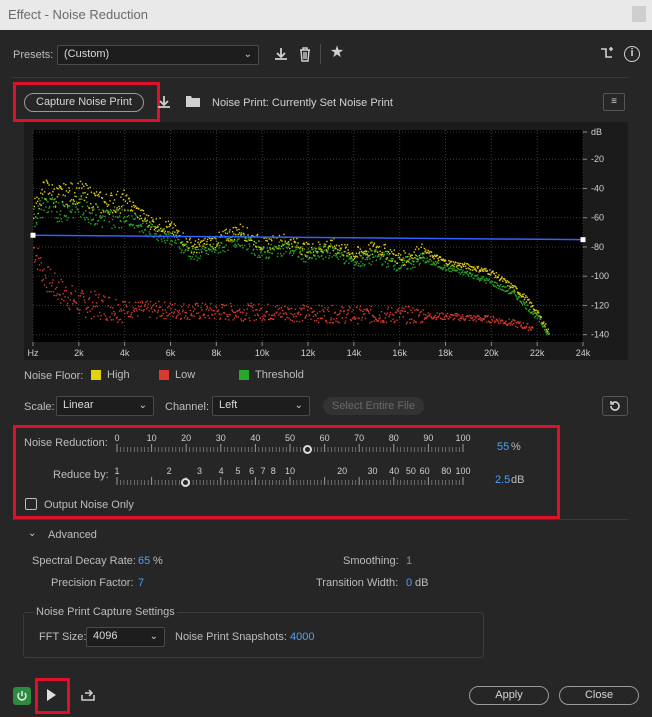 This screenshot has width=652, height=717. I want to click on panel-menu-icon: ≡, so click(614, 102).